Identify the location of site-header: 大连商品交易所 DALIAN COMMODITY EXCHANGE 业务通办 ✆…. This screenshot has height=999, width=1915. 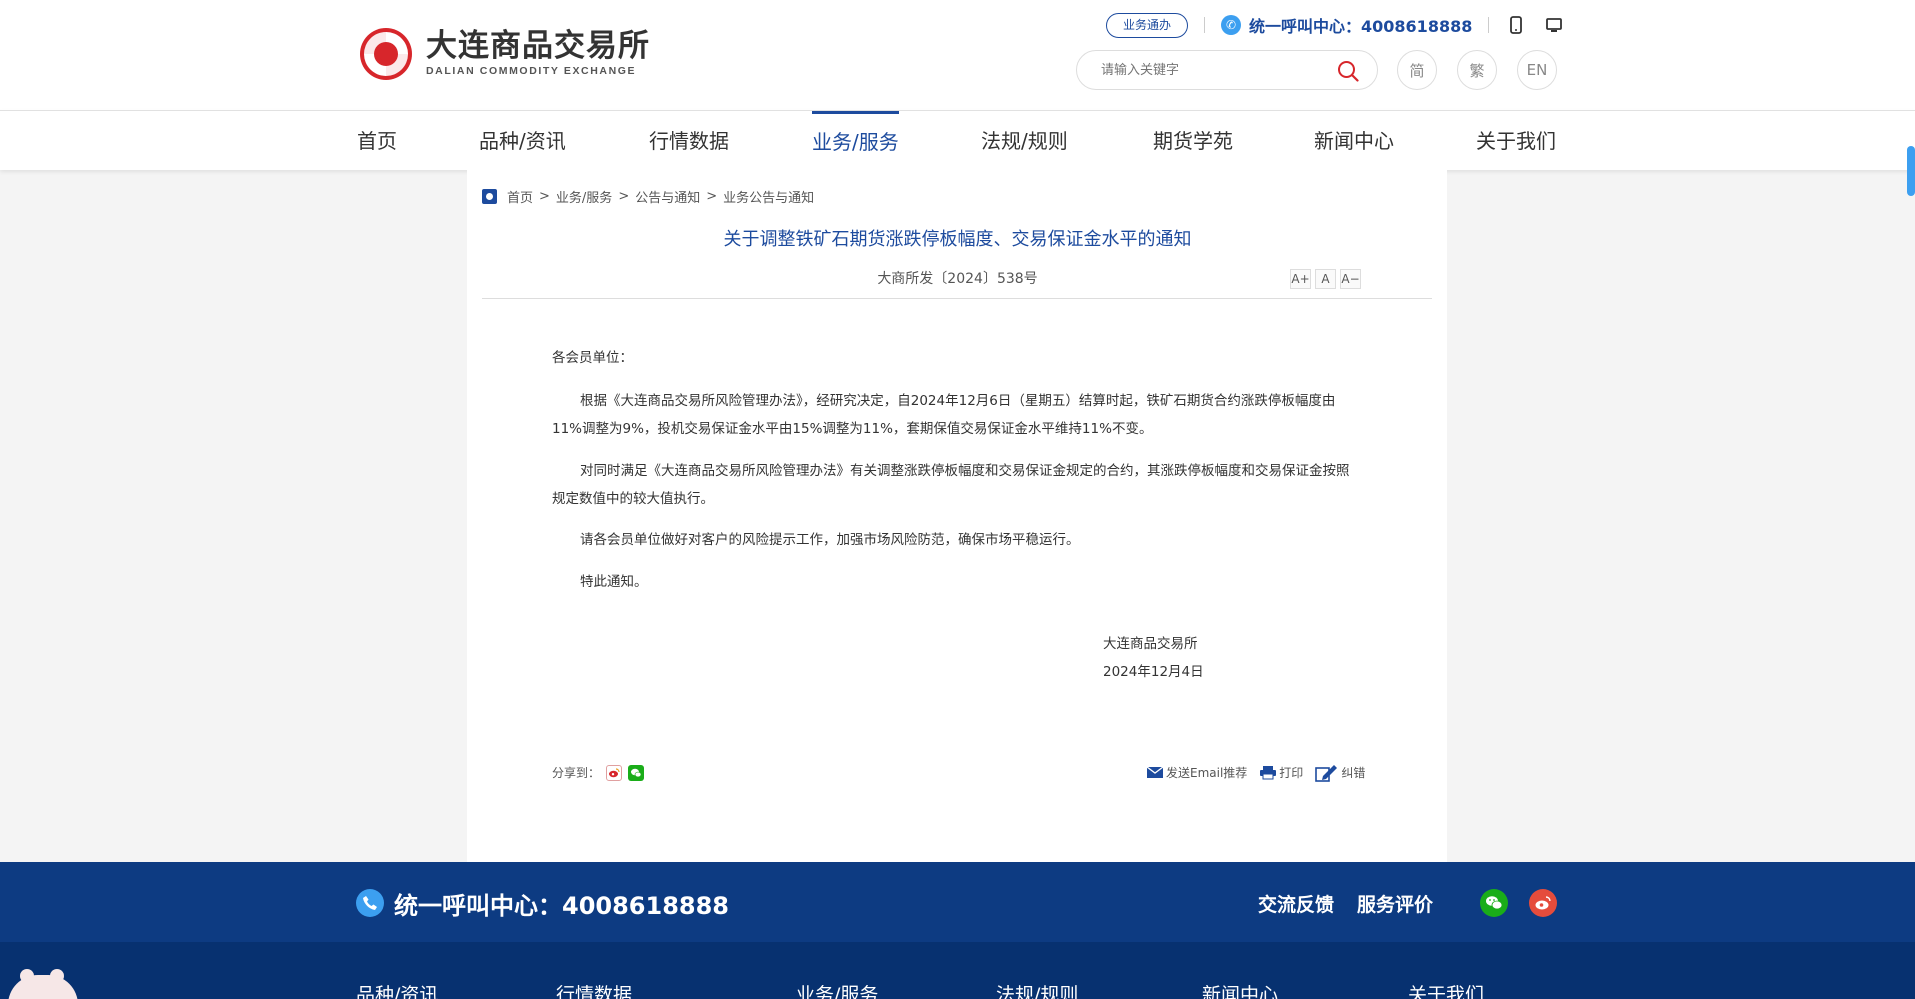
(957, 55).